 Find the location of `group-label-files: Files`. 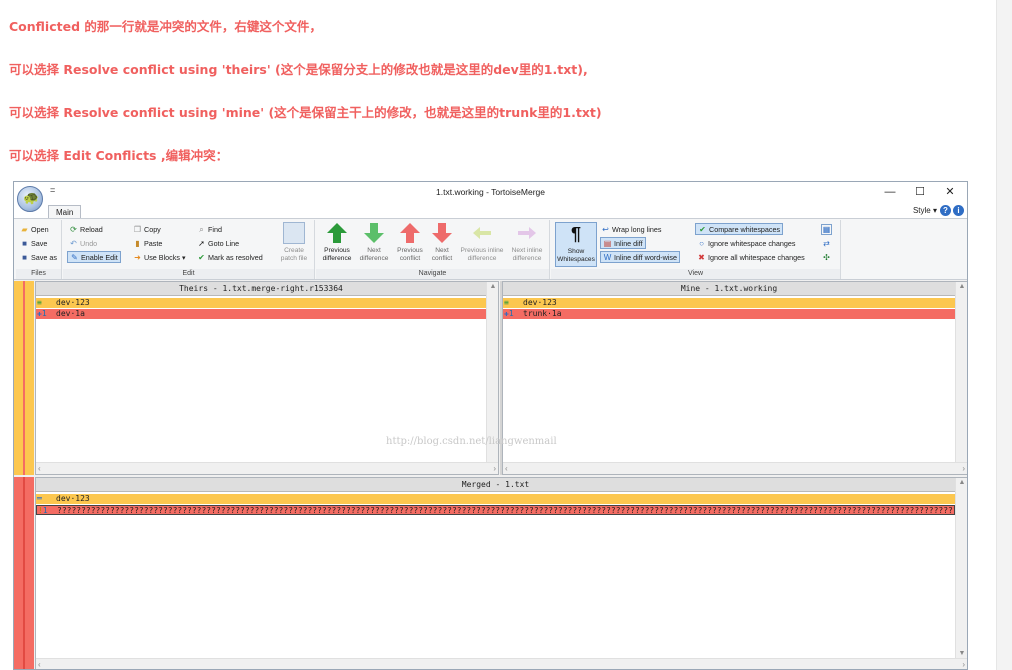

group-label-files: Files is located at coordinates (38, 274).